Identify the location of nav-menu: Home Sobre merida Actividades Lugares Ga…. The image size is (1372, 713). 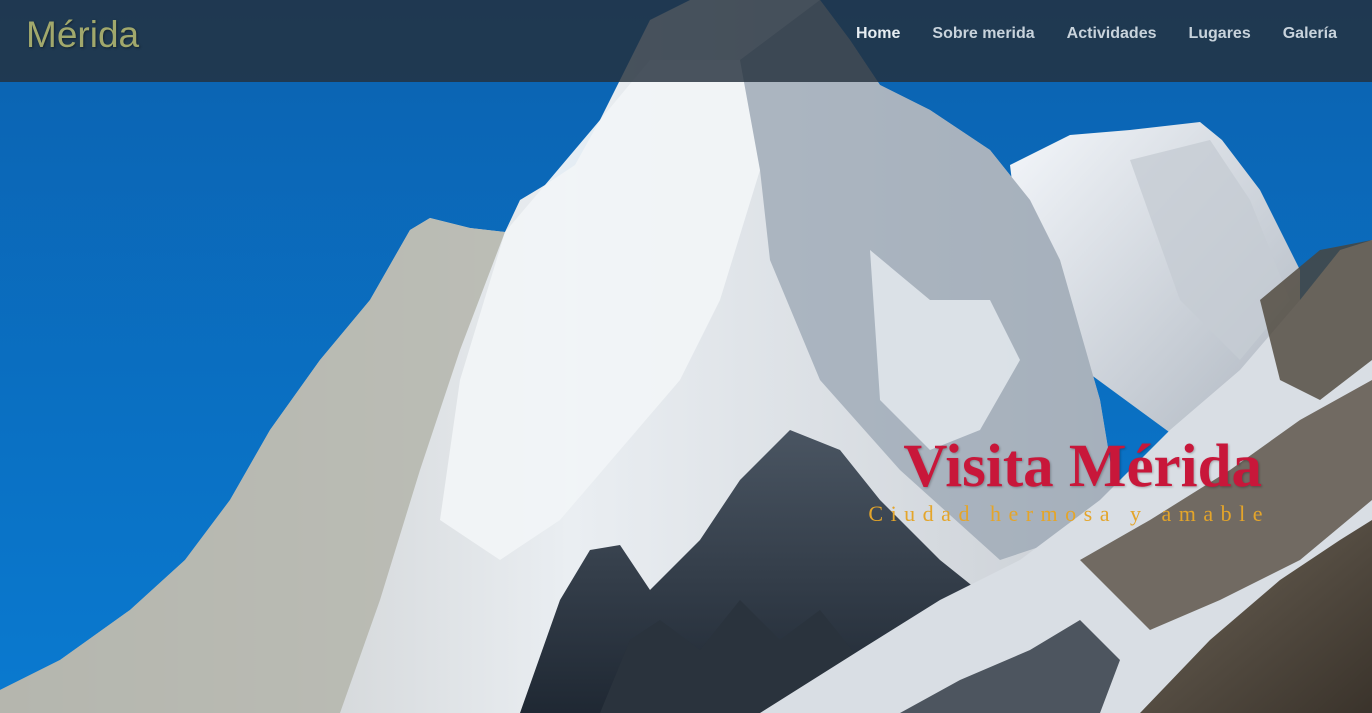
(1096, 34).